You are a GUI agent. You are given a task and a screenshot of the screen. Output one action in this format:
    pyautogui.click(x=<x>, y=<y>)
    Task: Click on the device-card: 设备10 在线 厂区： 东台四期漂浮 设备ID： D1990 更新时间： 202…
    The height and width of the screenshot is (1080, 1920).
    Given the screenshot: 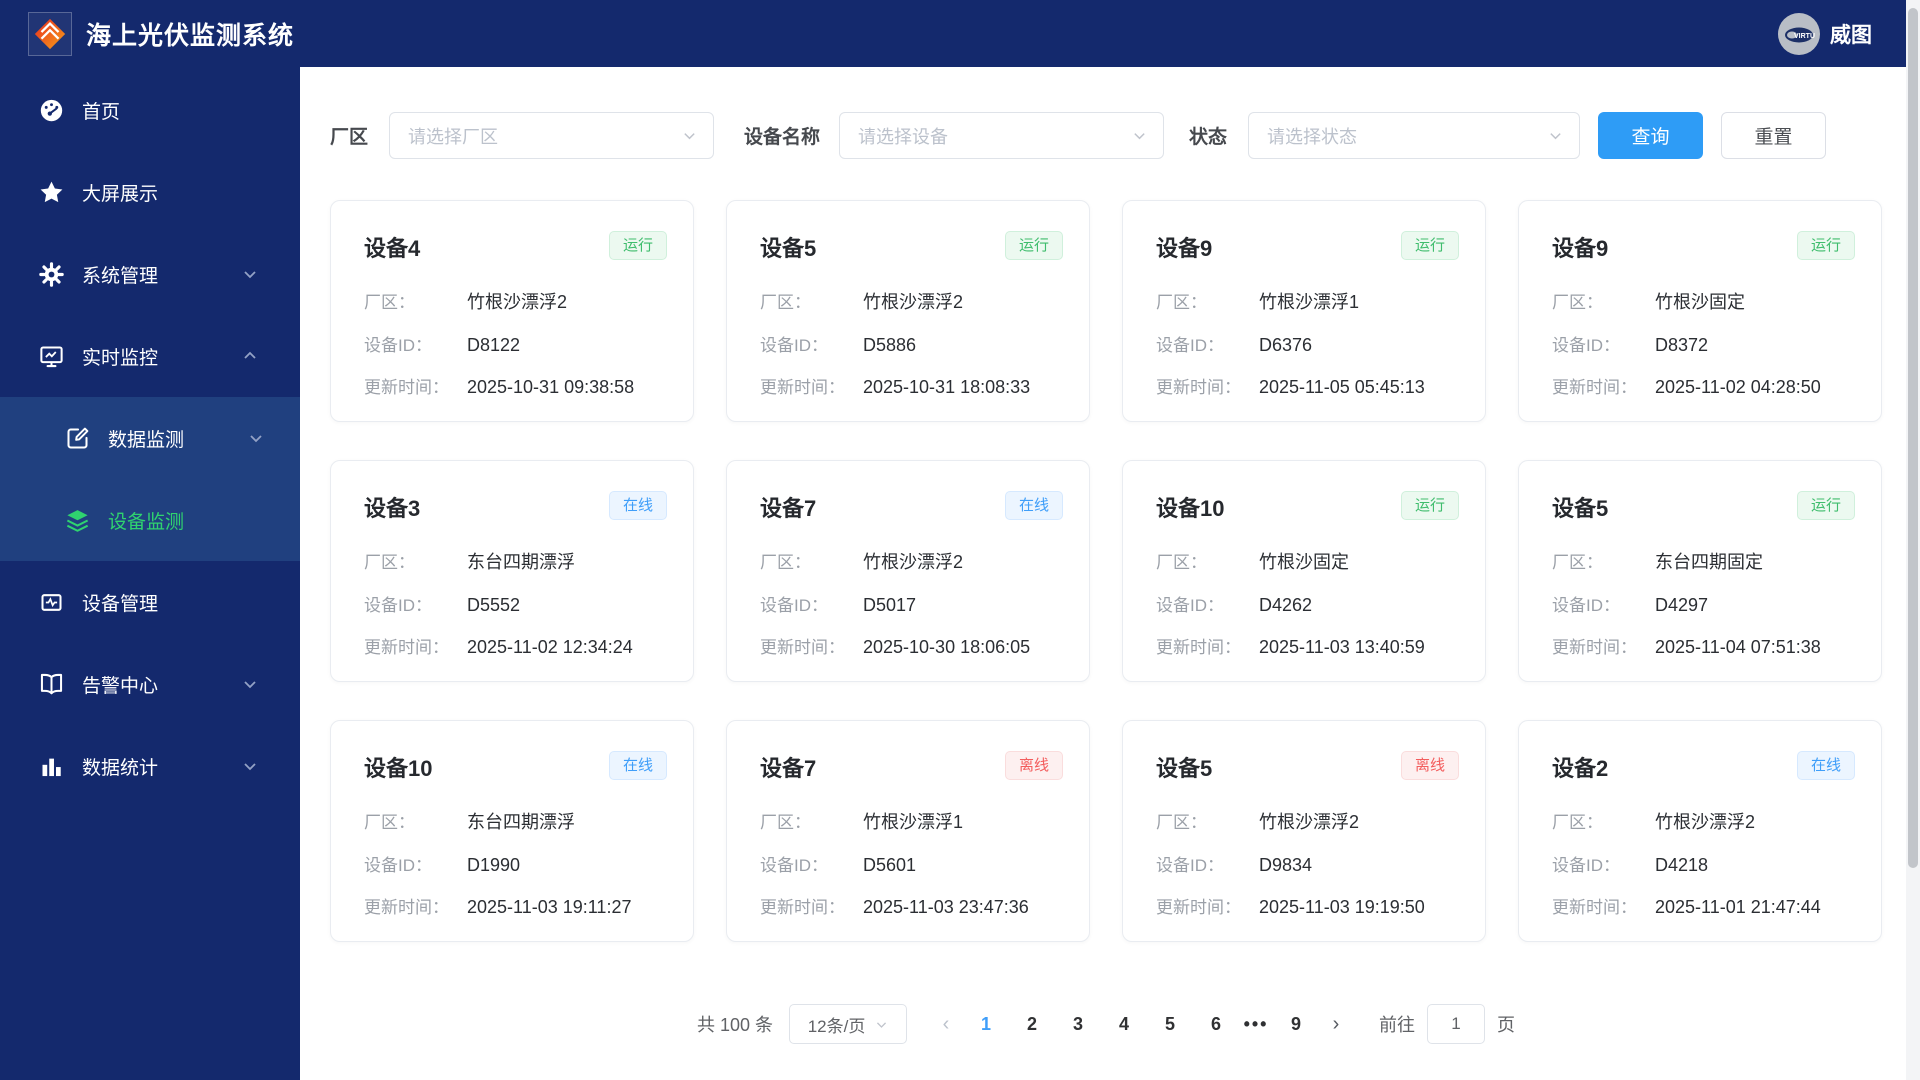 What is the action you would take?
    pyautogui.click(x=512, y=831)
    